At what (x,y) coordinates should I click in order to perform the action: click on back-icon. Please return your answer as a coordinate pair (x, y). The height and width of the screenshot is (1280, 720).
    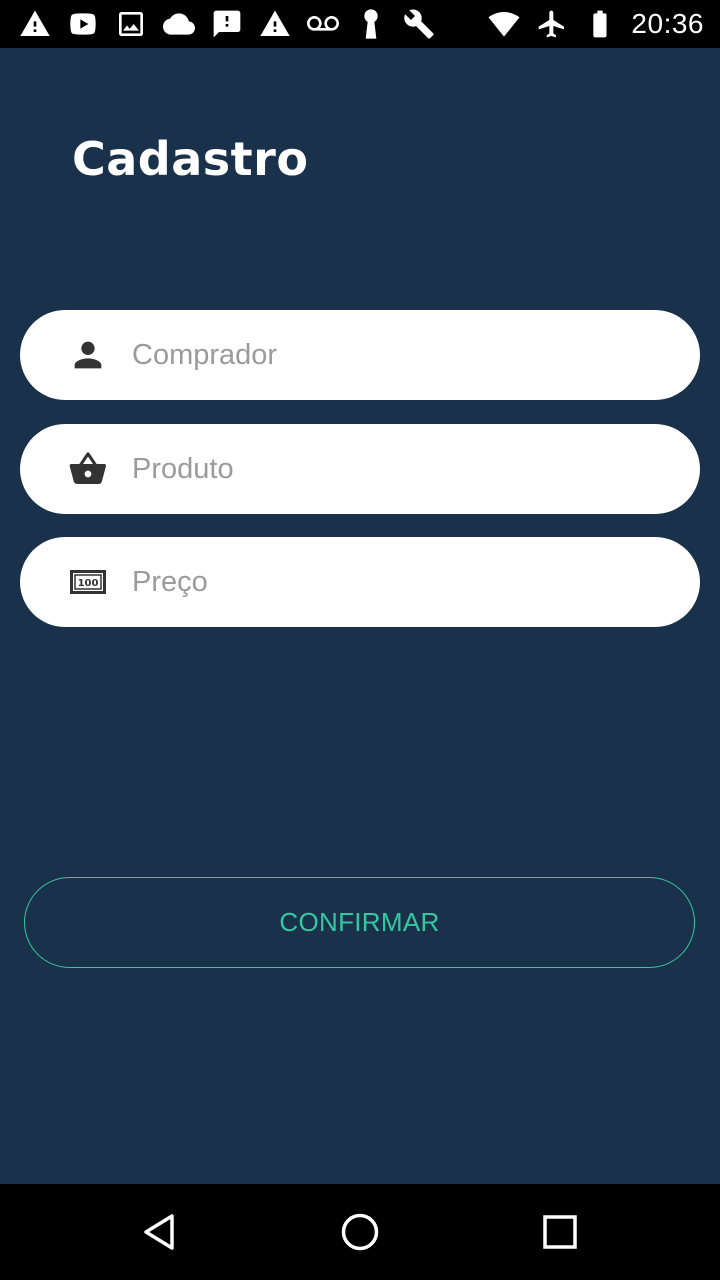
    Looking at the image, I should click on (160, 1232).